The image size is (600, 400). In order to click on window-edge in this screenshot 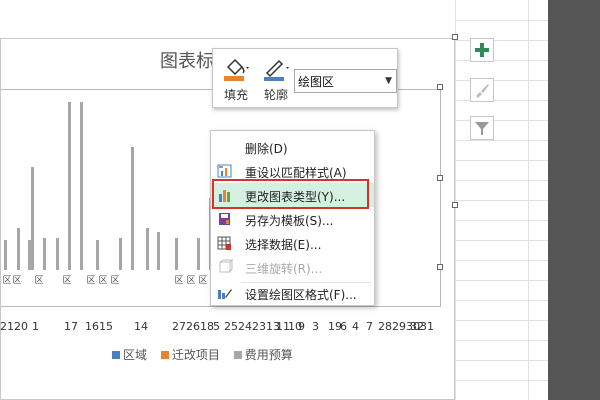, I will do `click(574, 200)`.